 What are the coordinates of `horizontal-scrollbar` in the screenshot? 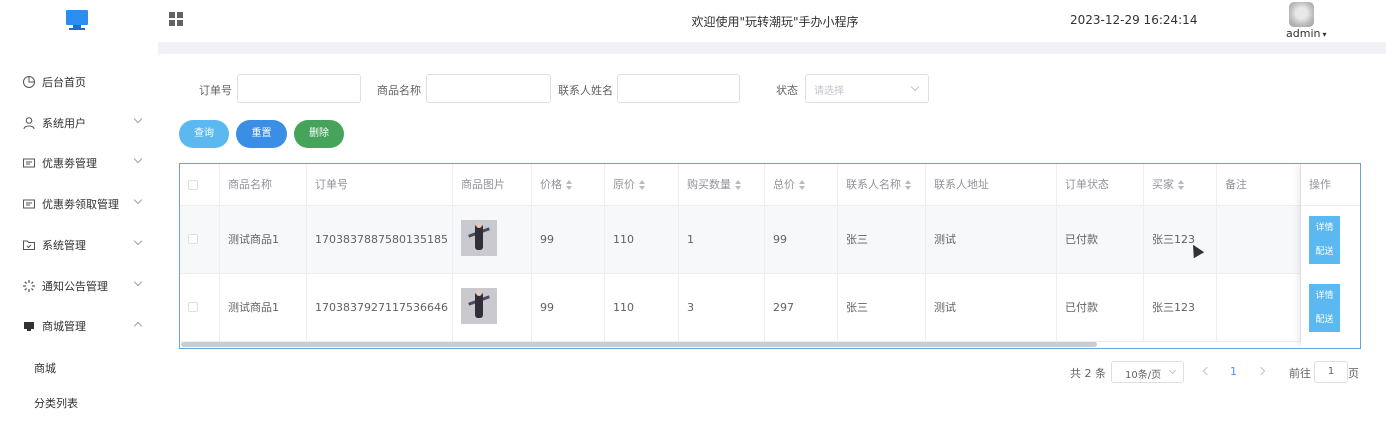 It's located at (639, 344).